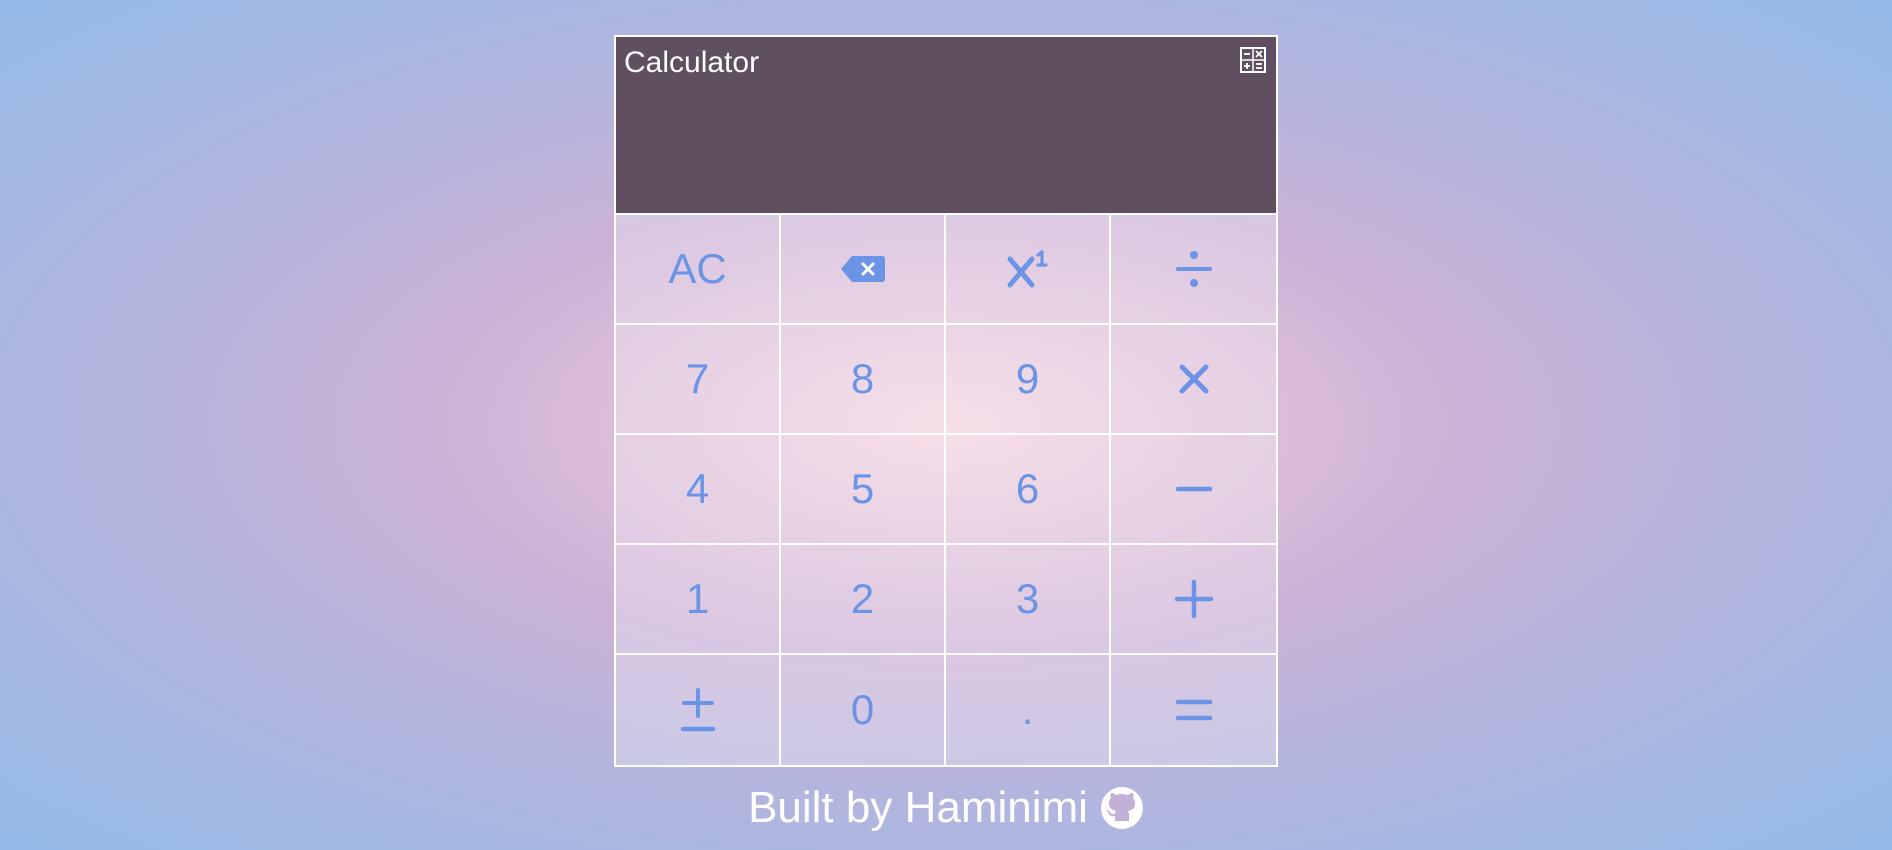 This screenshot has height=850, width=1892. I want to click on digit-4-label: 4, so click(697, 488).